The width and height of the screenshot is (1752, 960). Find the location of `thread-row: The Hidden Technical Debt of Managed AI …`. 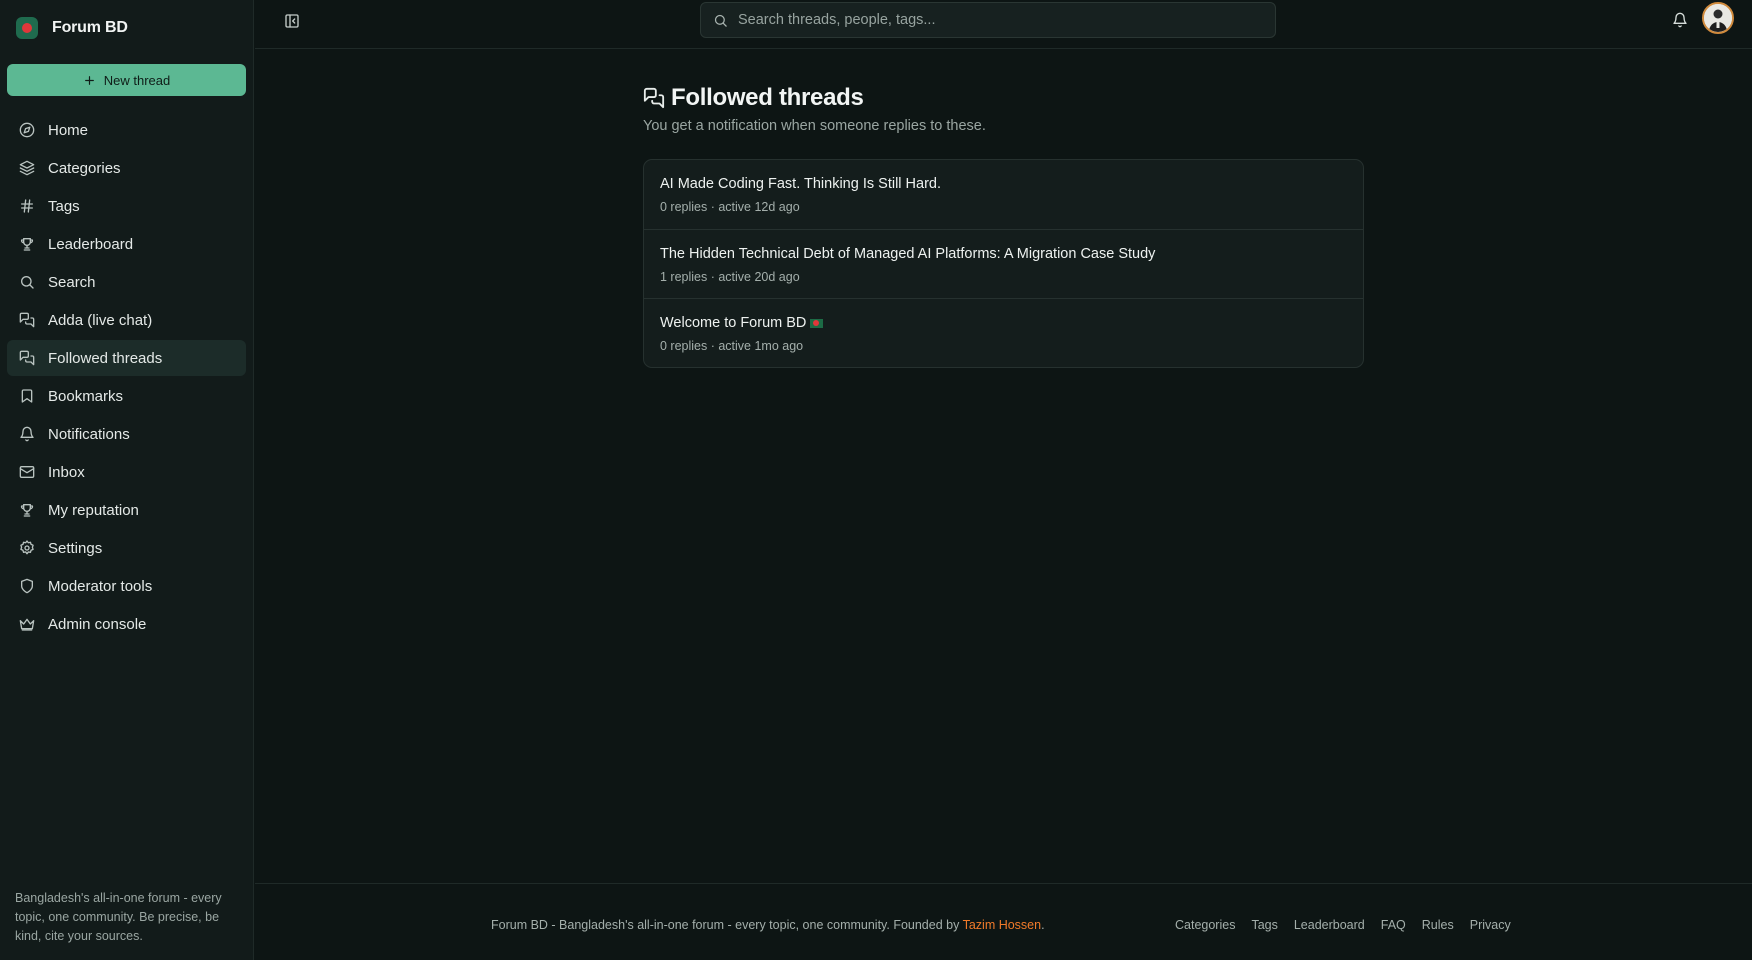

thread-row: The Hidden Technical Debt of Managed AI … is located at coordinates (1003, 263).